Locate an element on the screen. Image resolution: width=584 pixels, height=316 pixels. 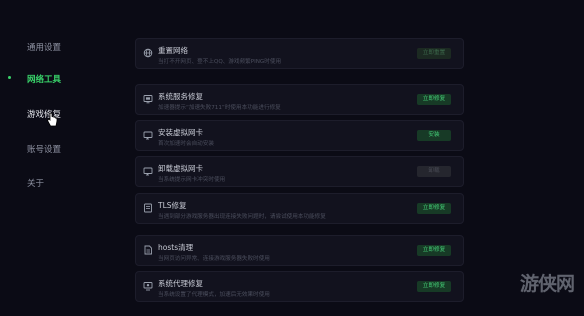
tool-description: 当网页访问异常、连接游戏服务器失败时使用 is located at coordinates (214, 259).